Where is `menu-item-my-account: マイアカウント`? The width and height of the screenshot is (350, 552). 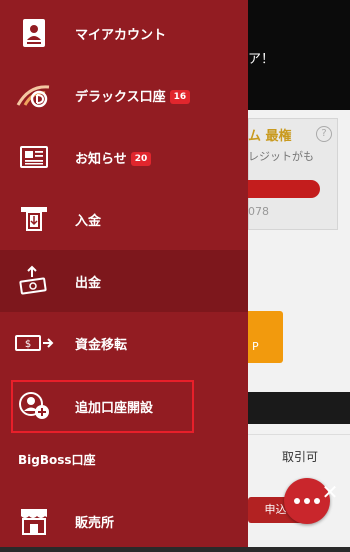 menu-item-my-account: マイアカウント is located at coordinates (124, 33).